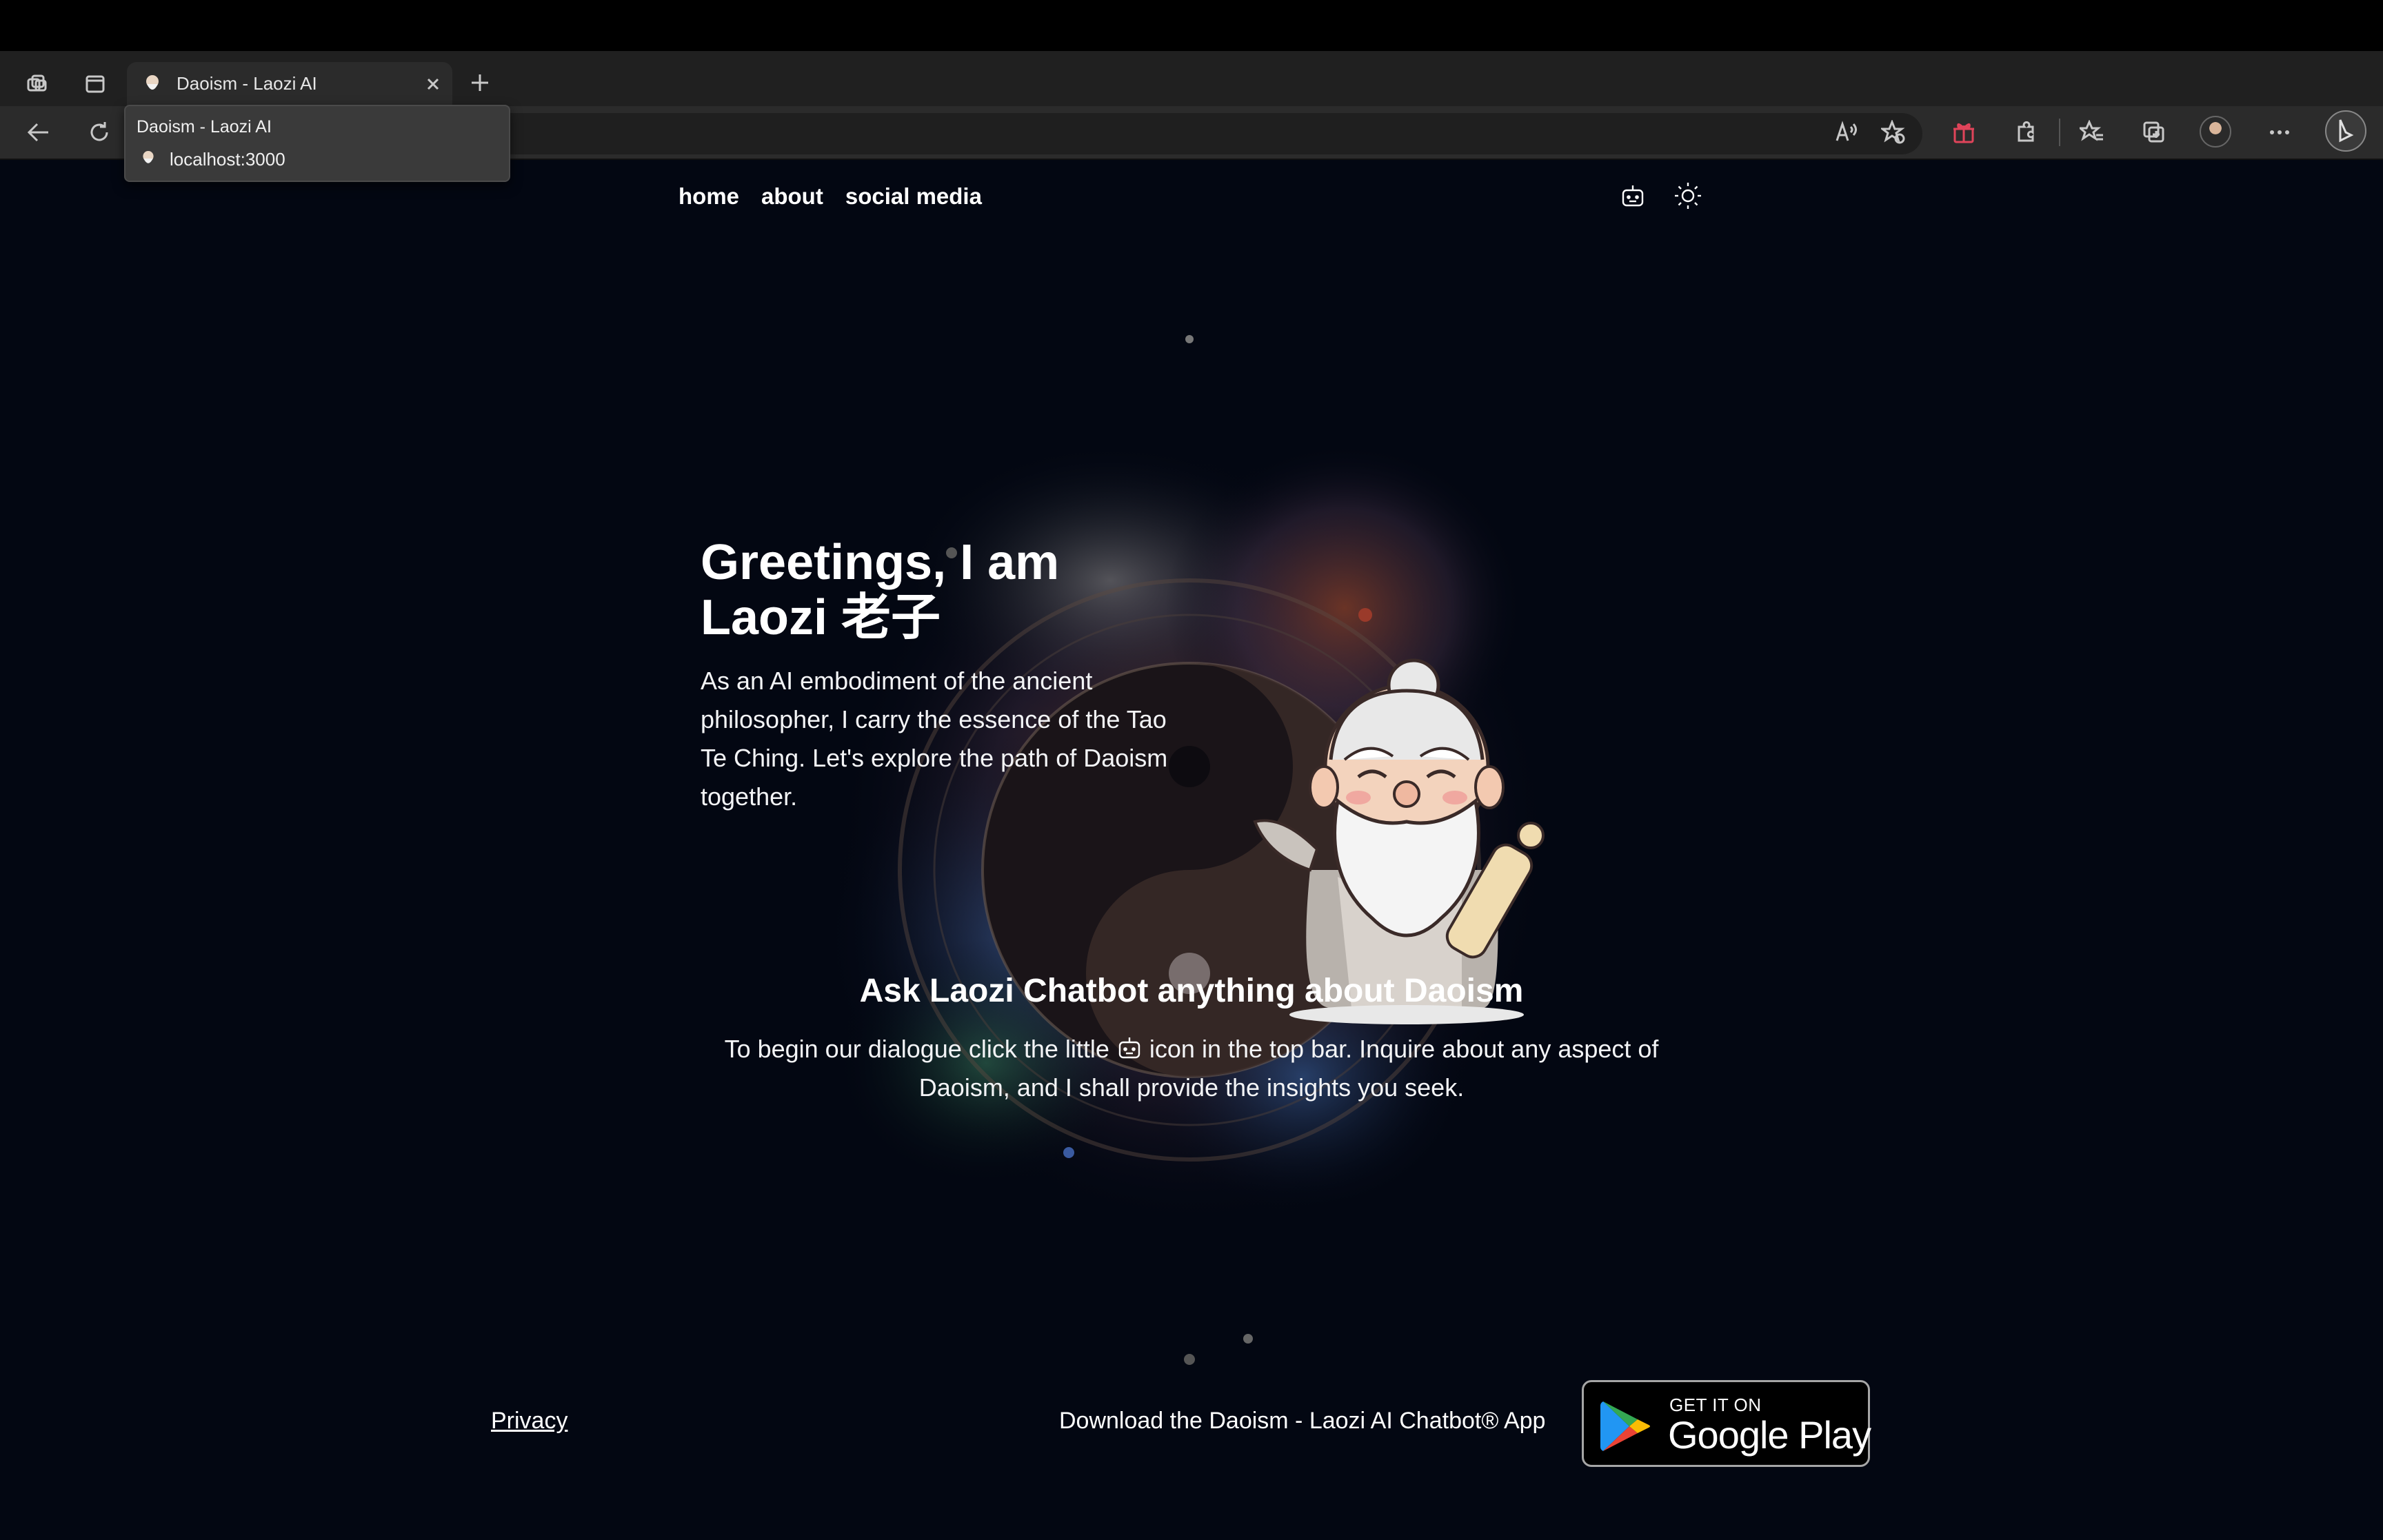 The height and width of the screenshot is (1540, 2383). What do you see at coordinates (2026, 133) in the screenshot?
I see `extensions-icon` at bounding box center [2026, 133].